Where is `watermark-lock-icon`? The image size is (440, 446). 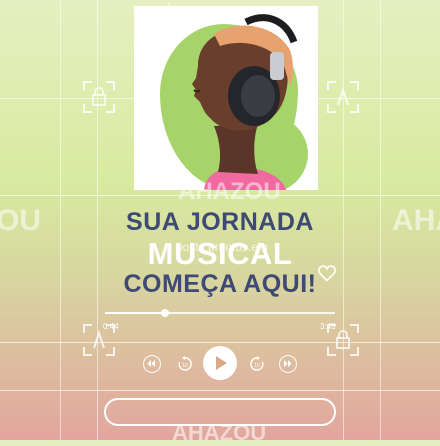 watermark-lock-icon is located at coordinates (99, 97).